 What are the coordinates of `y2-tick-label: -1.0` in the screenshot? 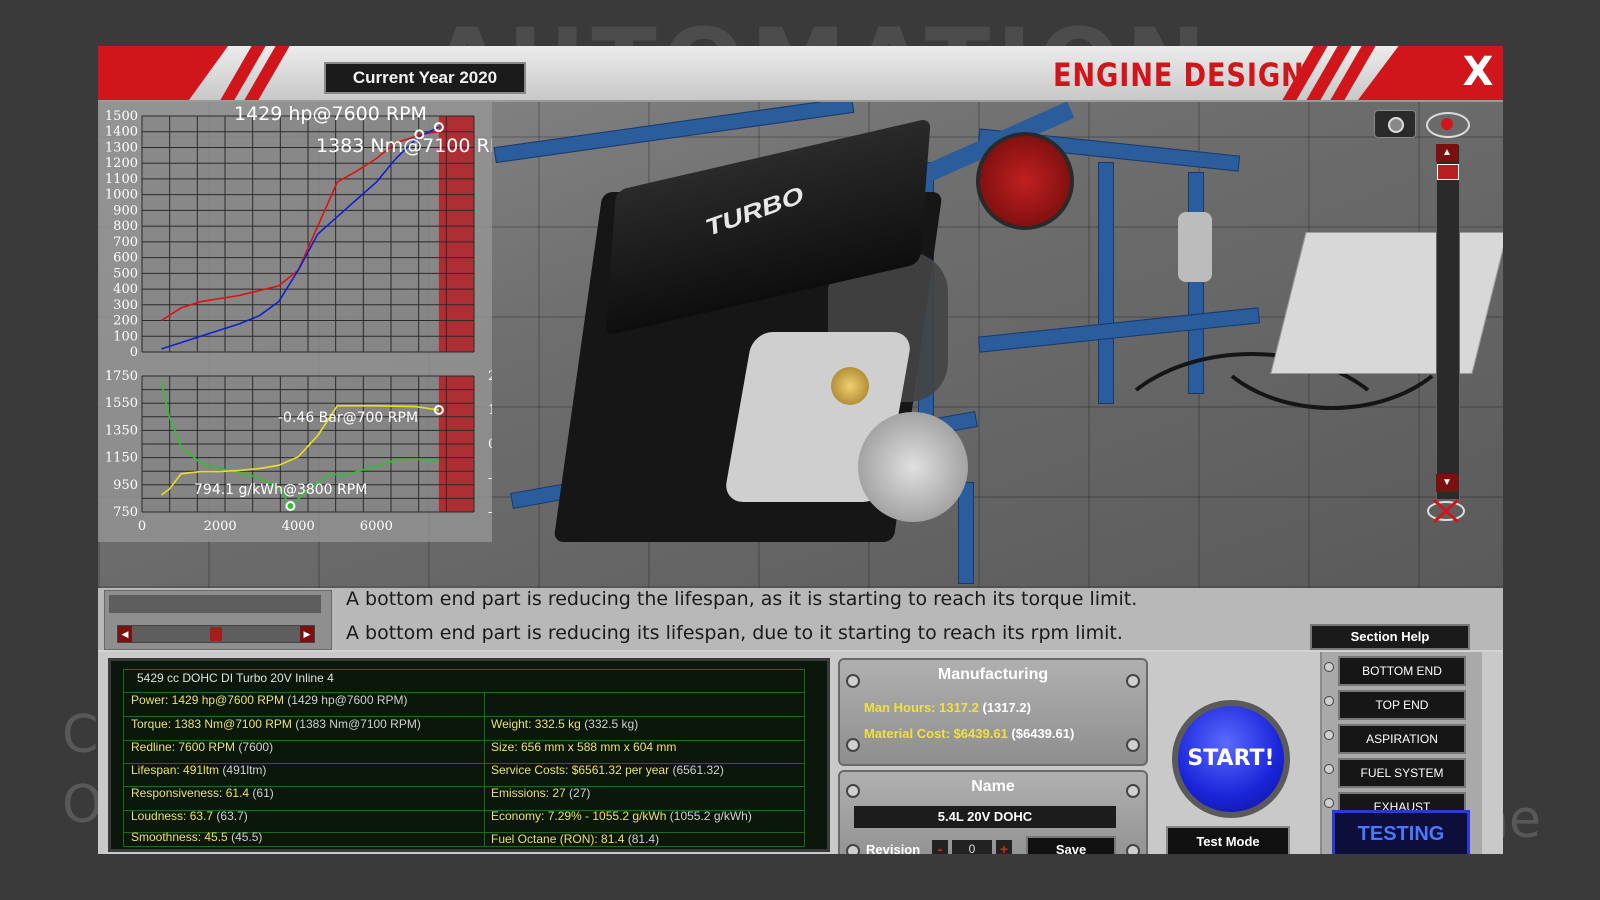 It's located at (490, 512).